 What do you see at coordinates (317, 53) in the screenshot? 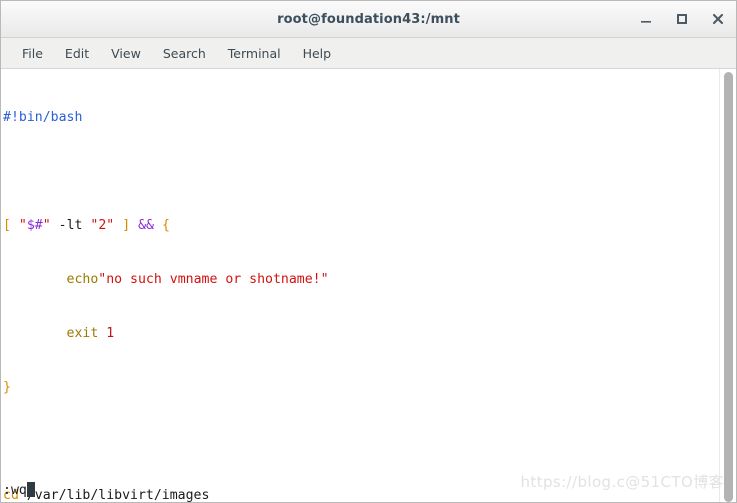
I see `menu-item-help: Help` at bounding box center [317, 53].